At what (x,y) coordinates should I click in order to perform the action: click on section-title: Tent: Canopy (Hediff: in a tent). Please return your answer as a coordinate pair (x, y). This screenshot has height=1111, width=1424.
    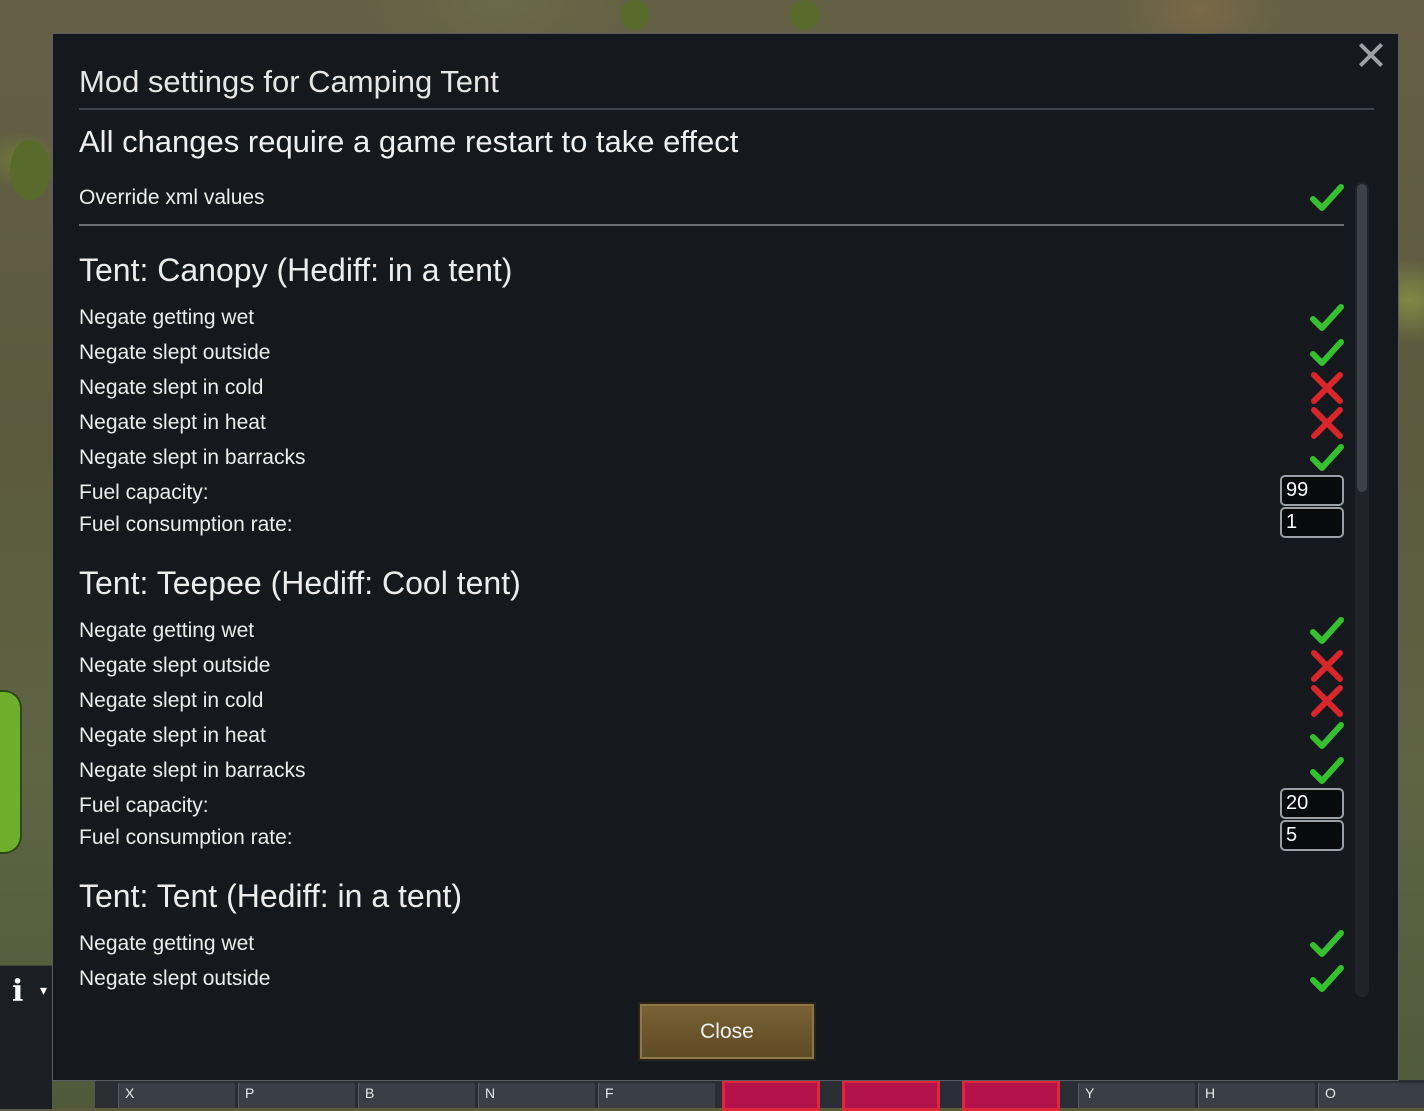
    Looking at the image, I should click on (296, 270).